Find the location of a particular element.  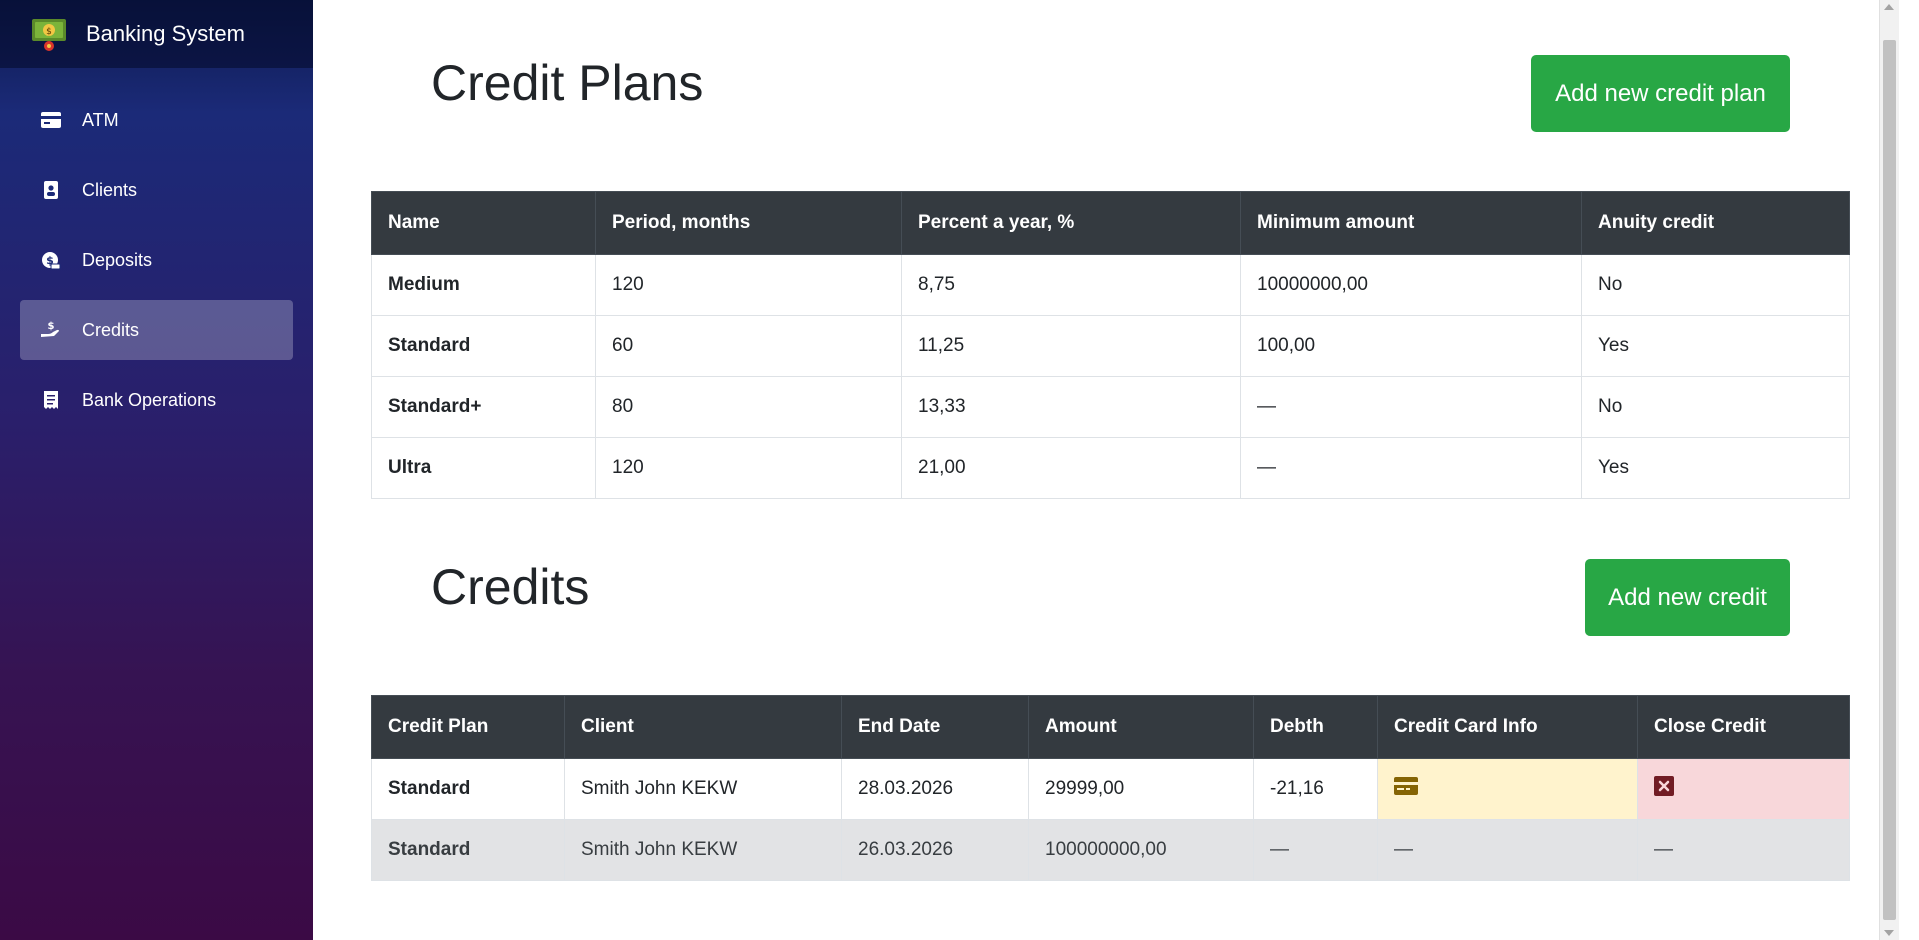

sidebar-item-credits: $ Credits is located at coordinates (156, 330).